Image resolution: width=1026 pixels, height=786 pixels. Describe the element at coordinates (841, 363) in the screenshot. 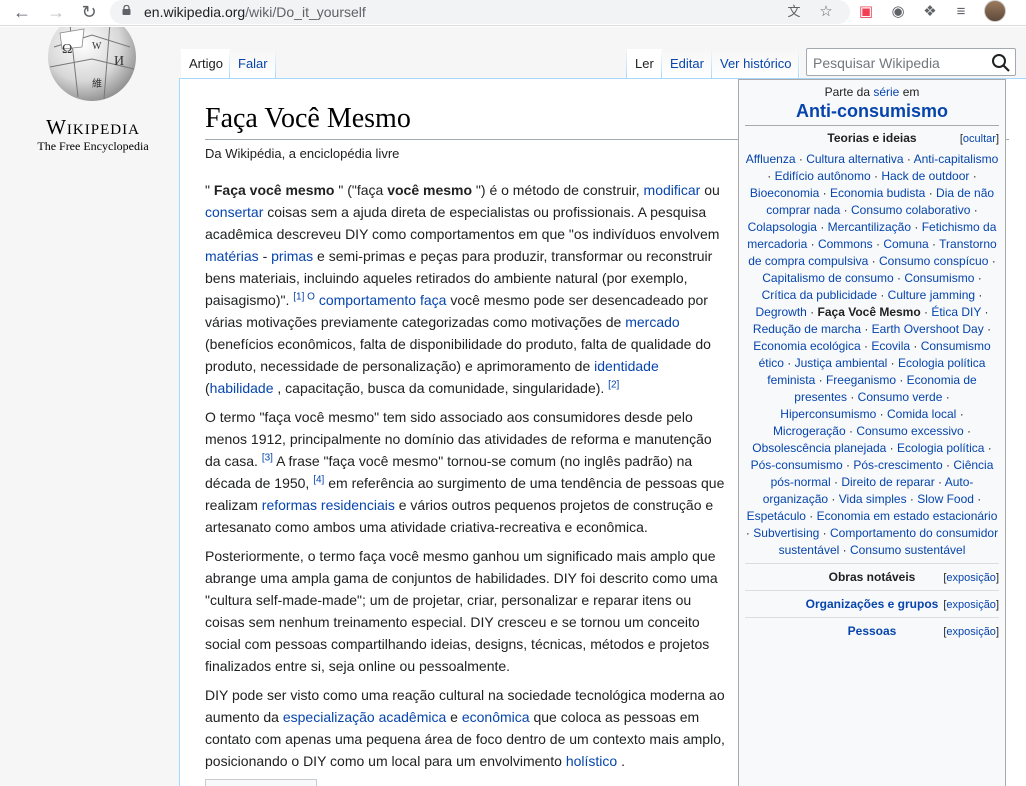

I see `sidebar-link: Justiça ambiental` at that location.